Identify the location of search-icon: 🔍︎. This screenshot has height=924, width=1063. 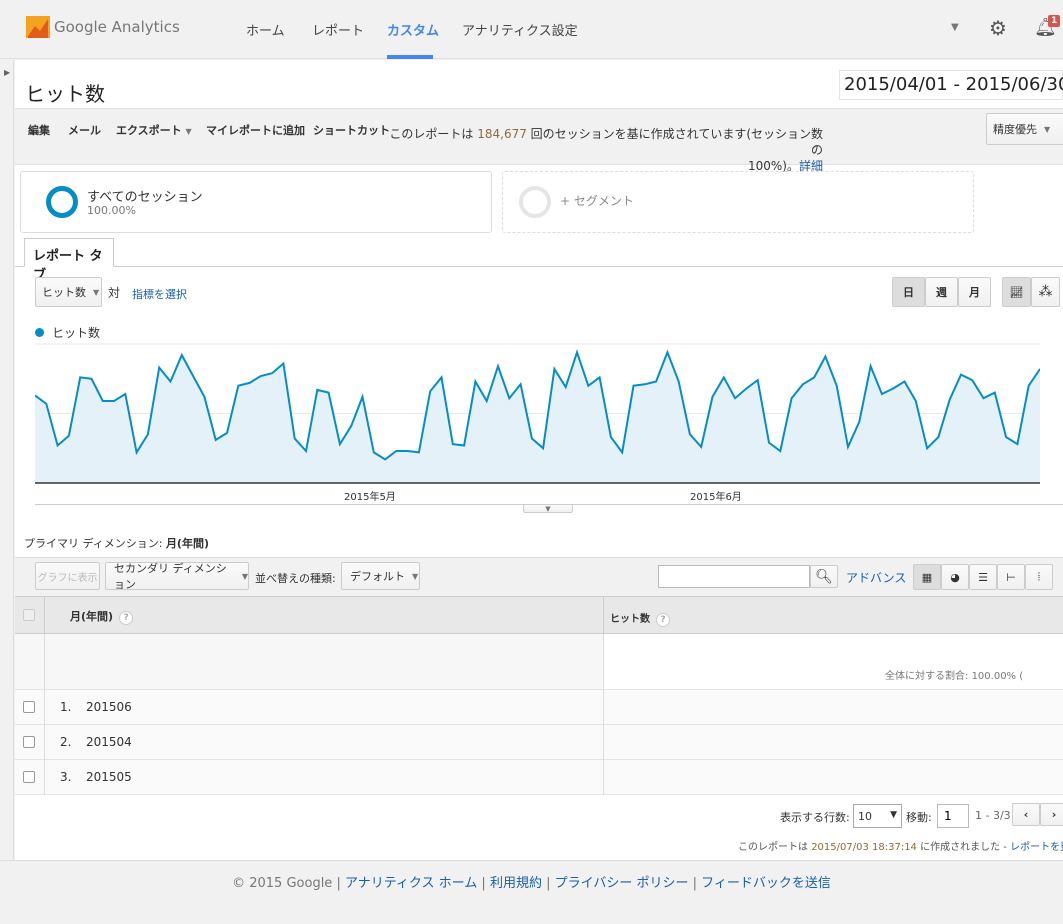
(824, 576).